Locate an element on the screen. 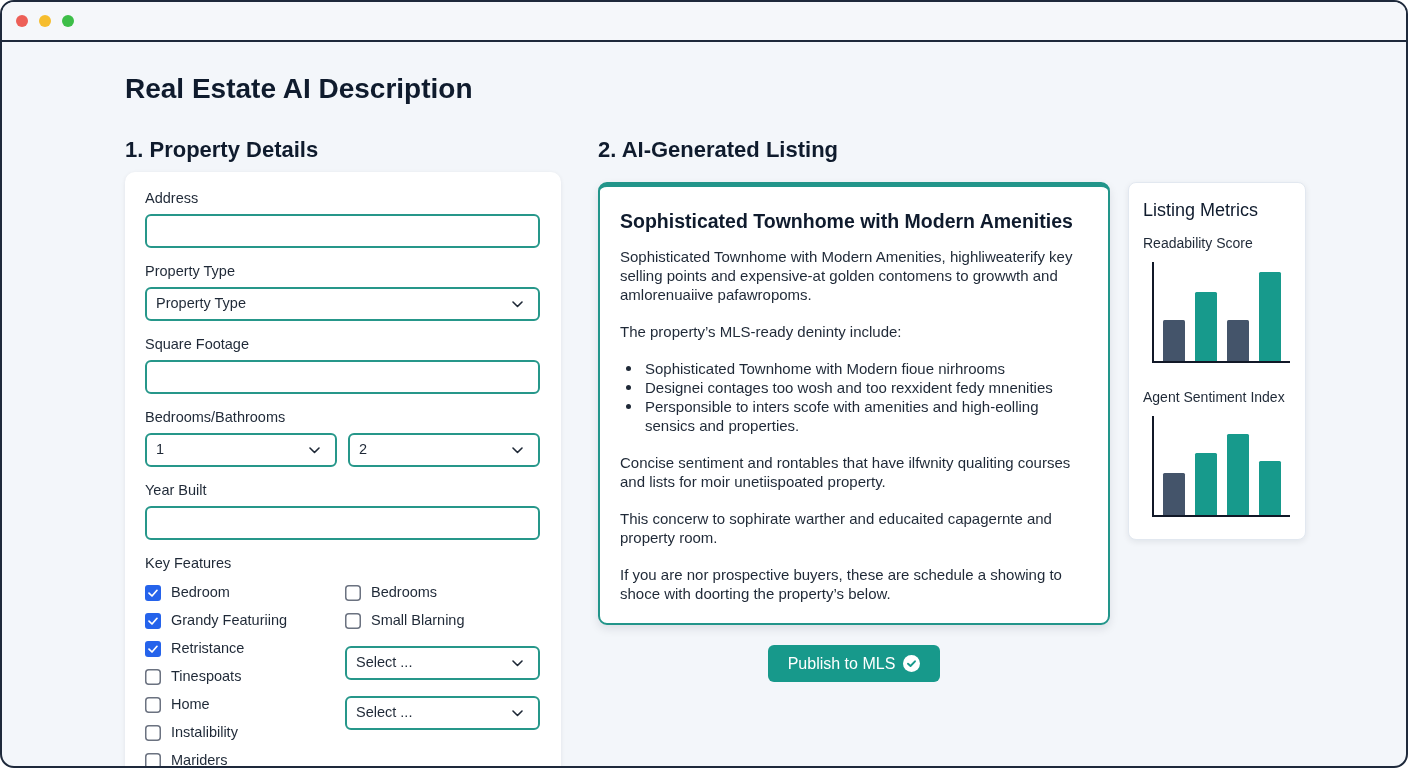 The width and height of the screenshot is (1408, 768). listing-paragraph: Concise sentiment and rontables that have ilfwnity qualiting courses and lists for moir unetiispoated property. is located at coordinates (846, 472).